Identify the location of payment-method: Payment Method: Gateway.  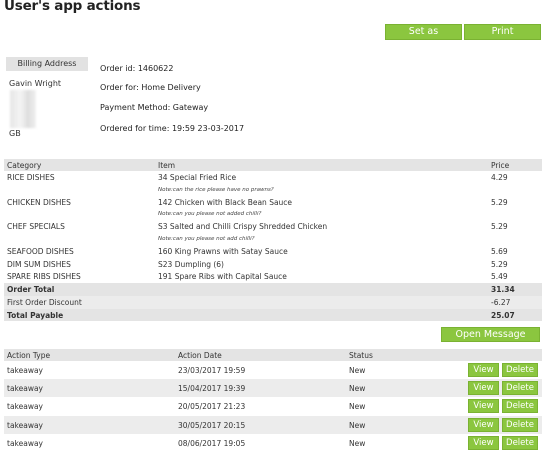
(154, 107).